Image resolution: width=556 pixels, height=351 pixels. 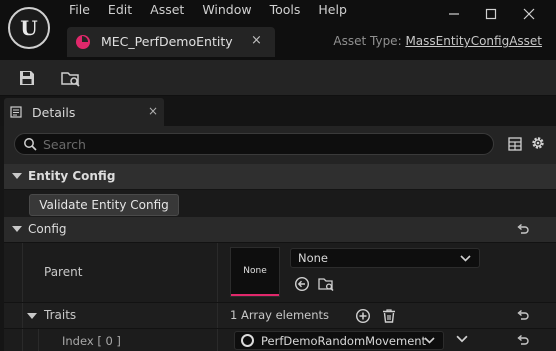 I want to click on tab-close-icon: ×, so click(x=256, y=40).